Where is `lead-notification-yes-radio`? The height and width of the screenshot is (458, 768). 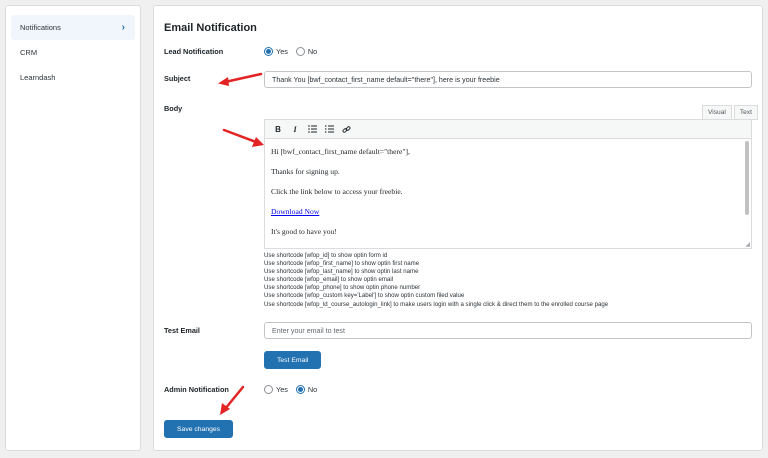 lead-notification-yes-radio is located at coordinates (268, 51).